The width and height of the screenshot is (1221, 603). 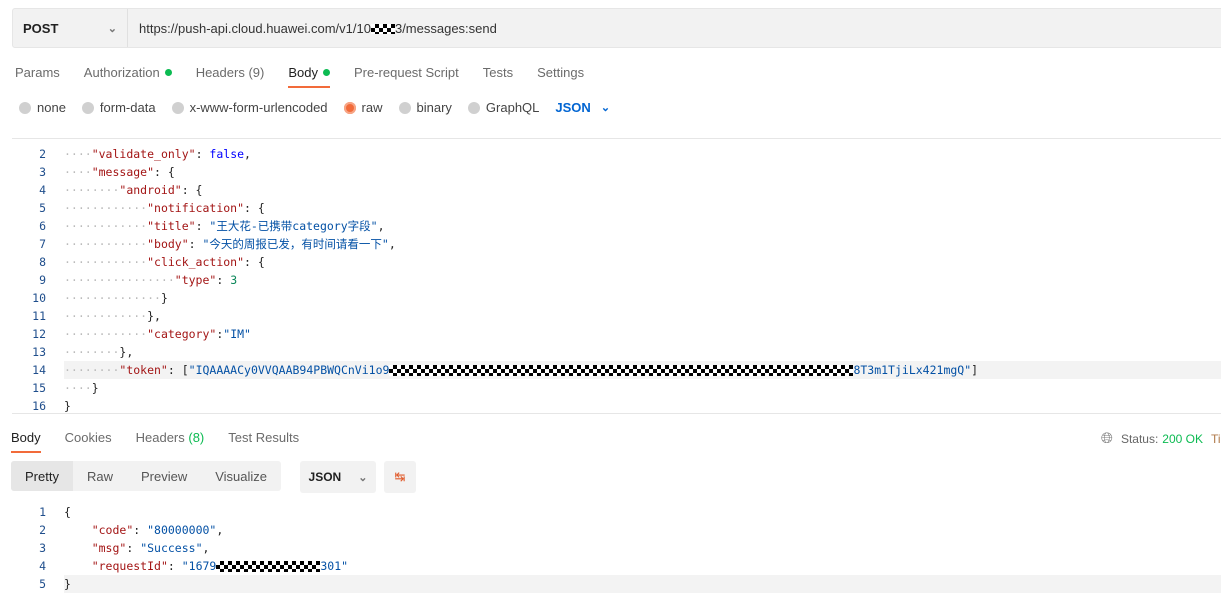 What do you see at coordinates (498, 72) in the screenshot?
I see `tab-tests: Tests` at bounding box center [498, 72].